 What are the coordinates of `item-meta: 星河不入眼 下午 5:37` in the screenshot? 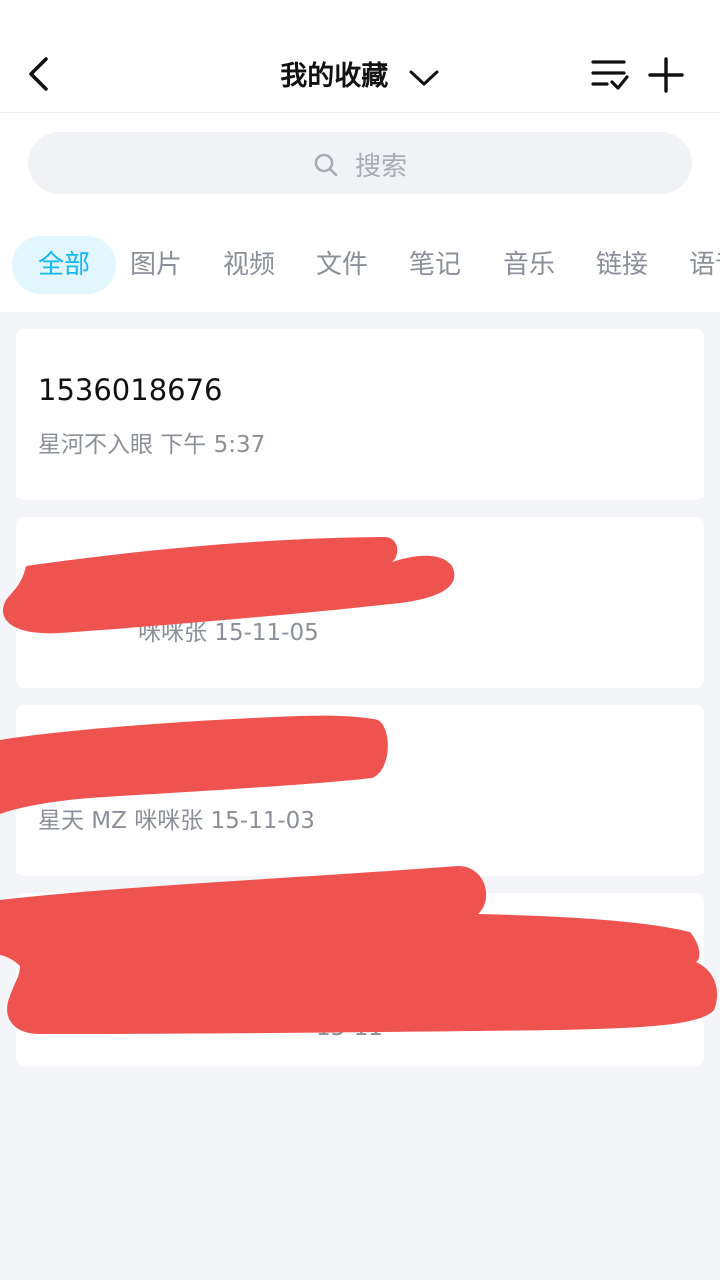 It's located at (152, 445).